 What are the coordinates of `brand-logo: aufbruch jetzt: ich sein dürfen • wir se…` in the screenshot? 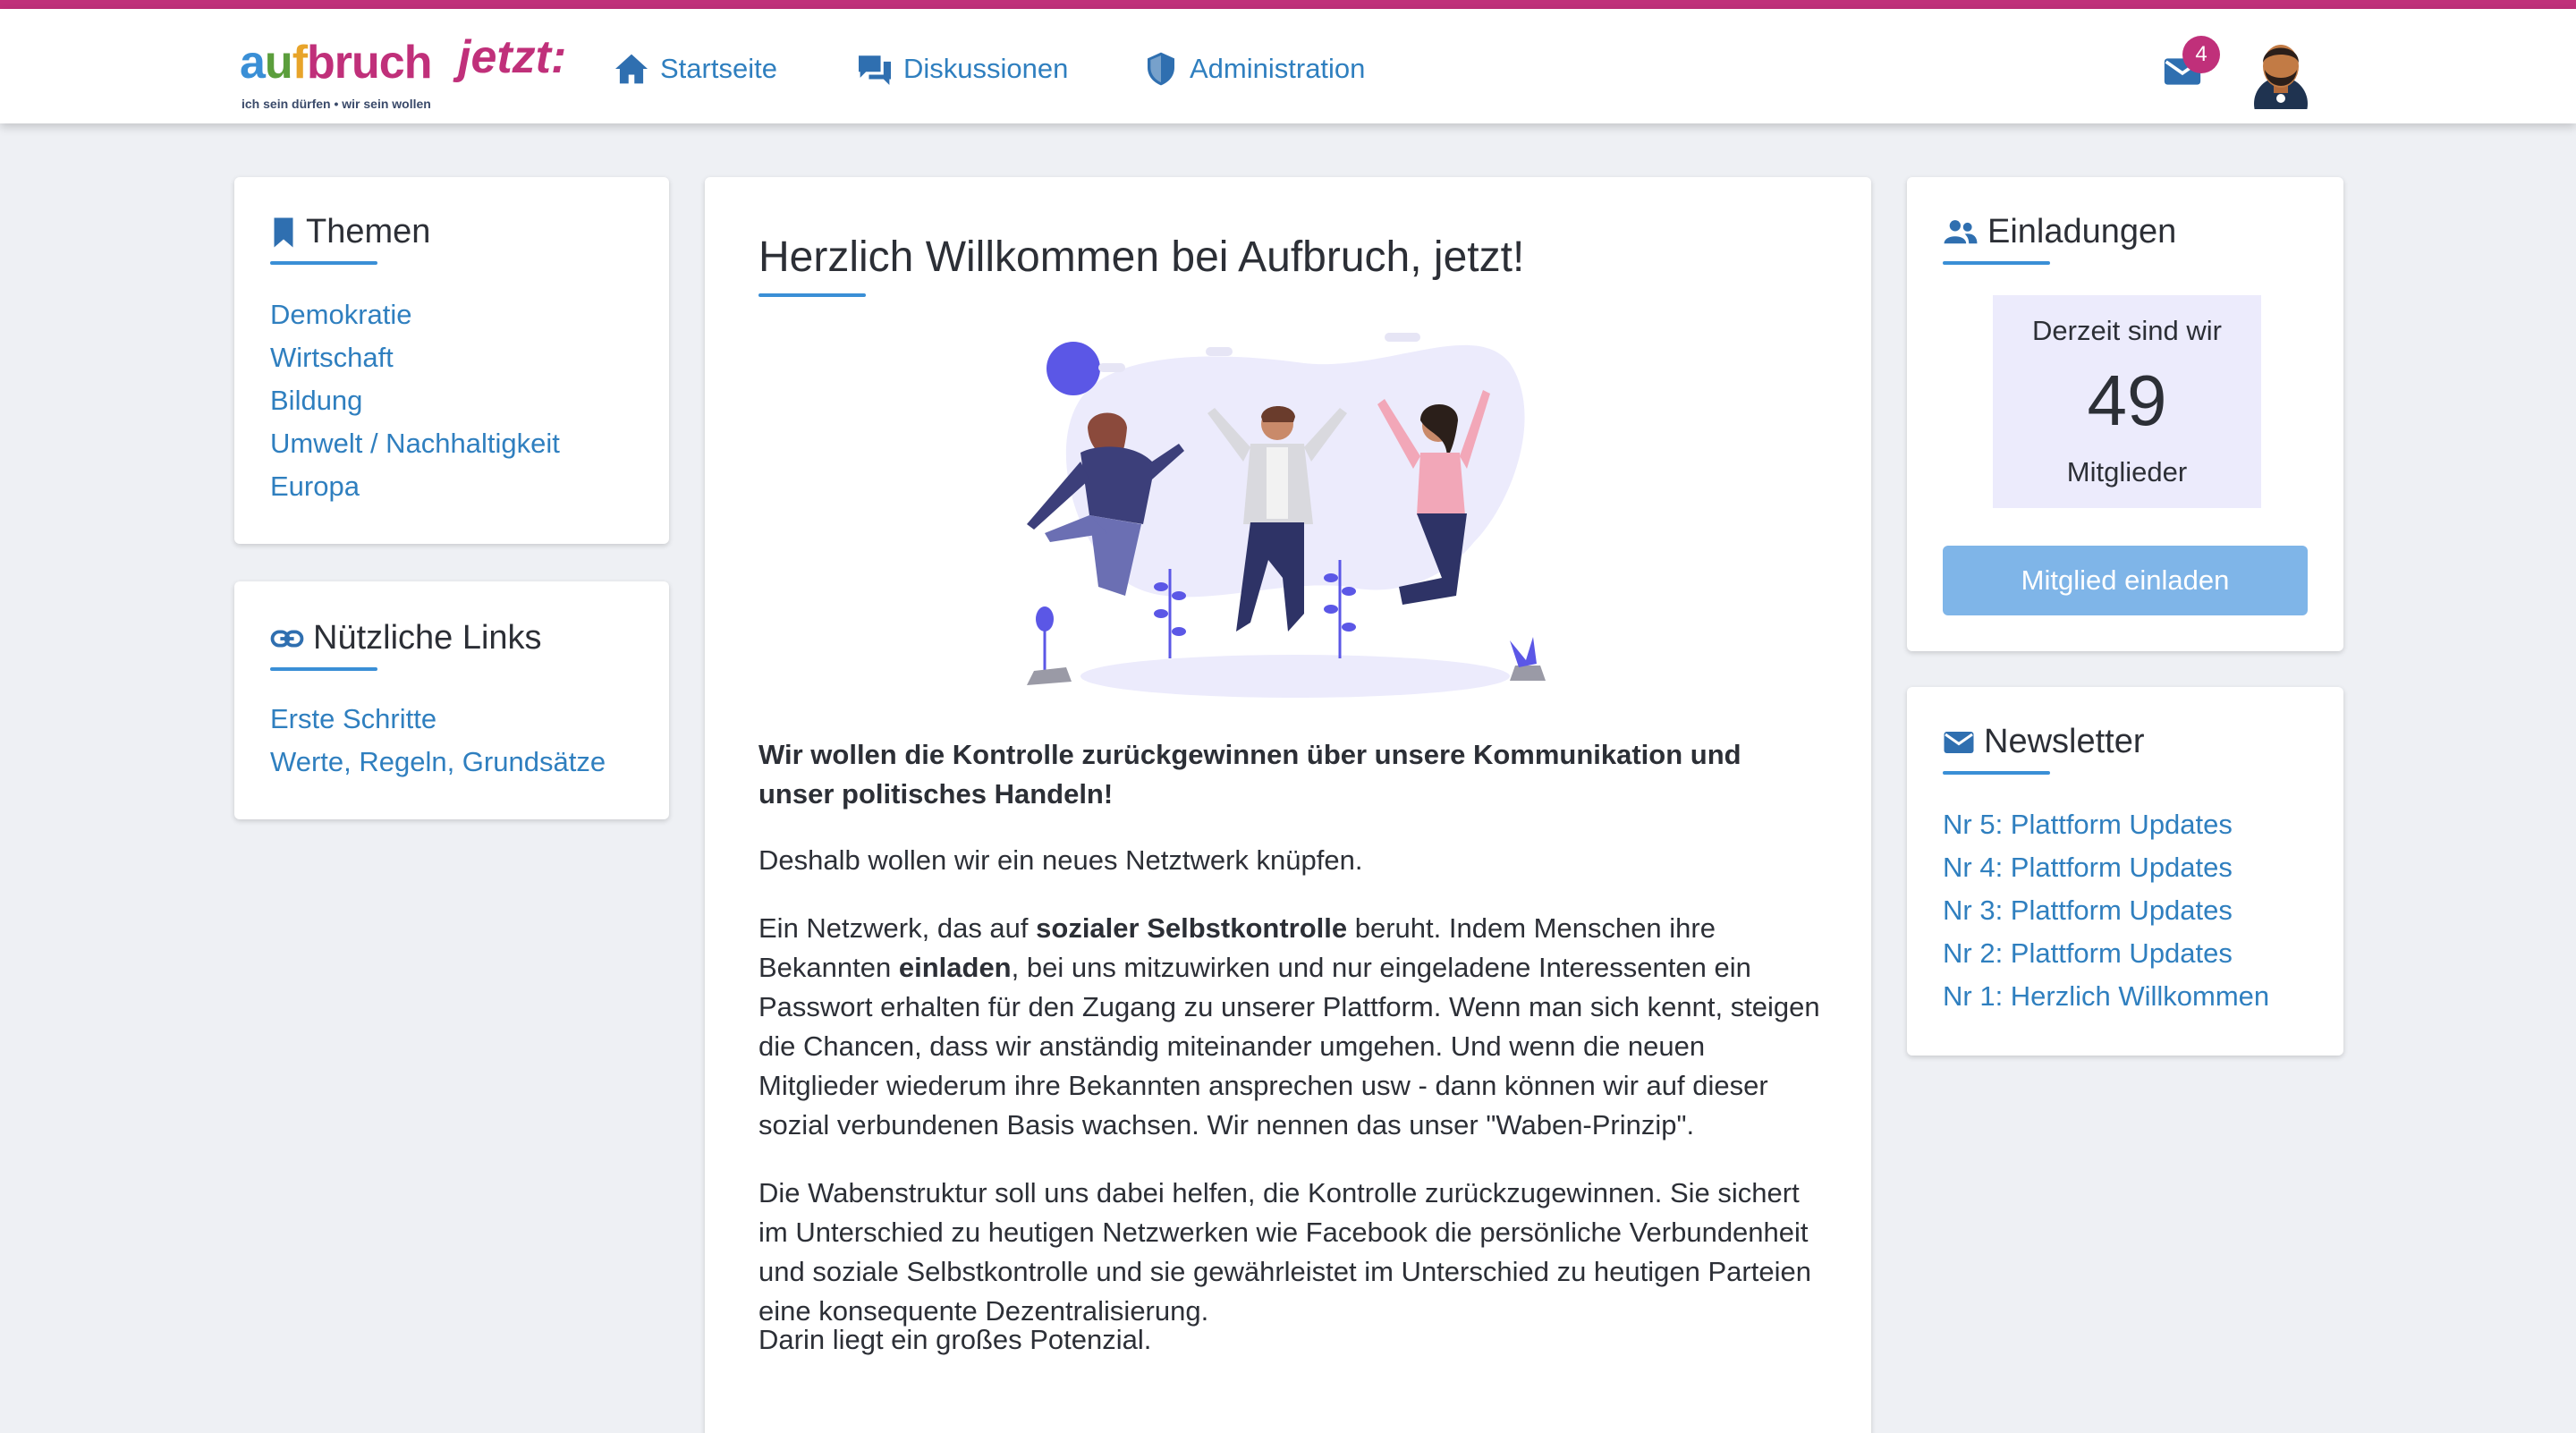 It's located at (410, 71).